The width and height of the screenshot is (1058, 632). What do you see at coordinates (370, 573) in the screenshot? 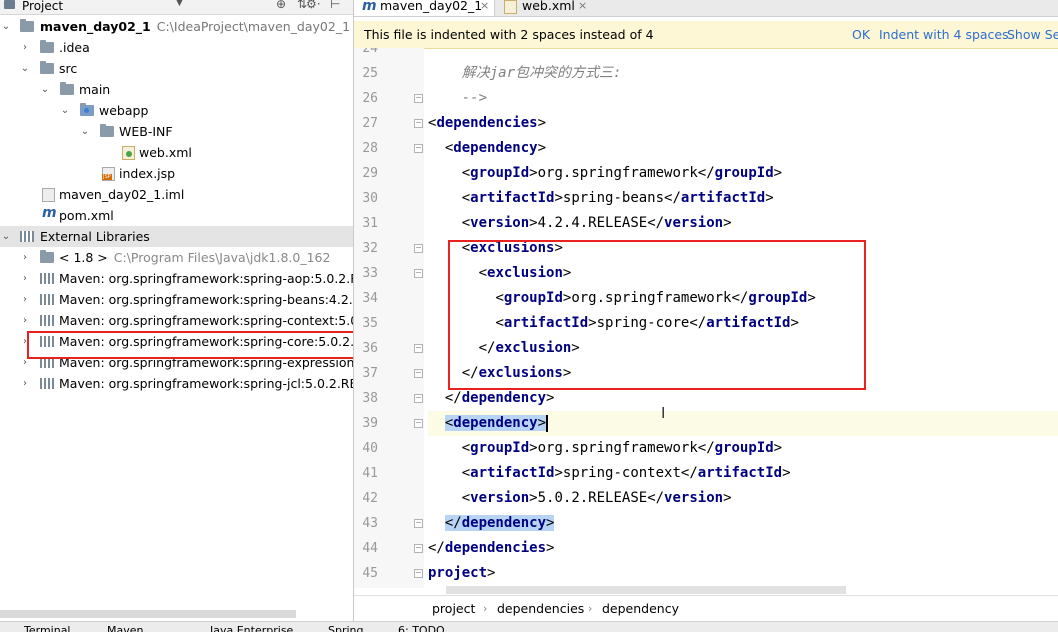
I see `line-number: 45` at bounding box center [370, 573].